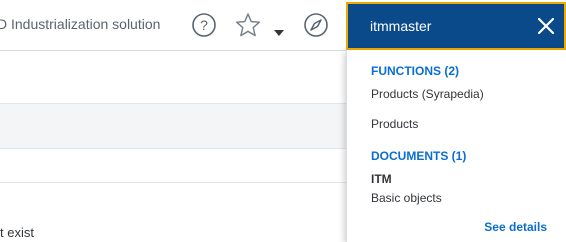 This screenshot has width=566, height=242. Describe the element at coordinates (381, 179) in the screenshot. I see `document-item-title: ITM` at that location.